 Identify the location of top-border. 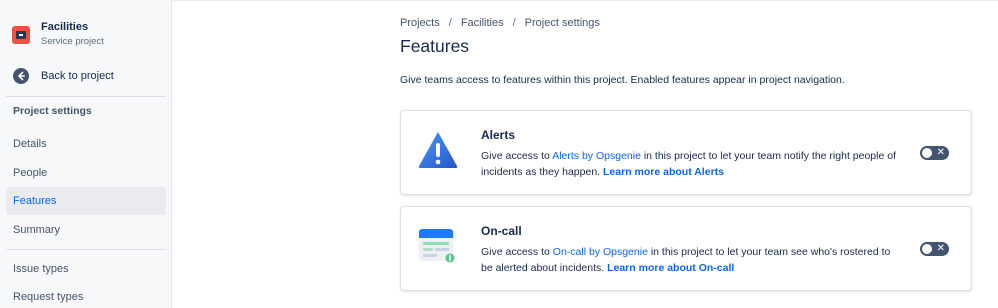
(585, 0).